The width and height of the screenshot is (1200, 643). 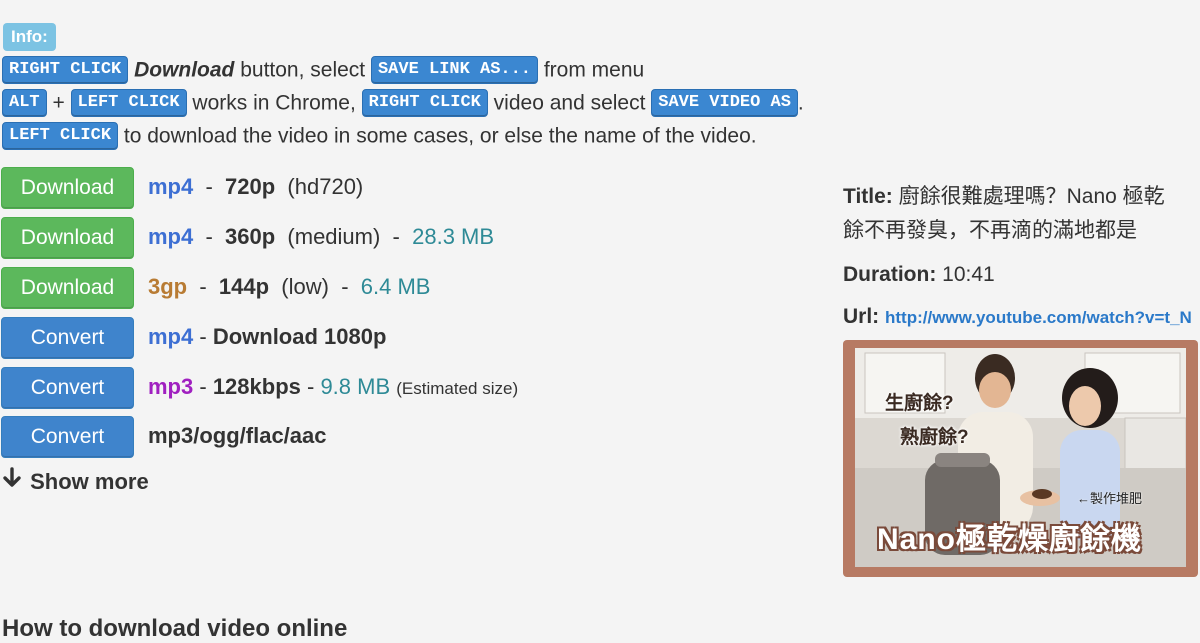 I want to click on size-note: (Estimated size), so click(x=457, y=388).